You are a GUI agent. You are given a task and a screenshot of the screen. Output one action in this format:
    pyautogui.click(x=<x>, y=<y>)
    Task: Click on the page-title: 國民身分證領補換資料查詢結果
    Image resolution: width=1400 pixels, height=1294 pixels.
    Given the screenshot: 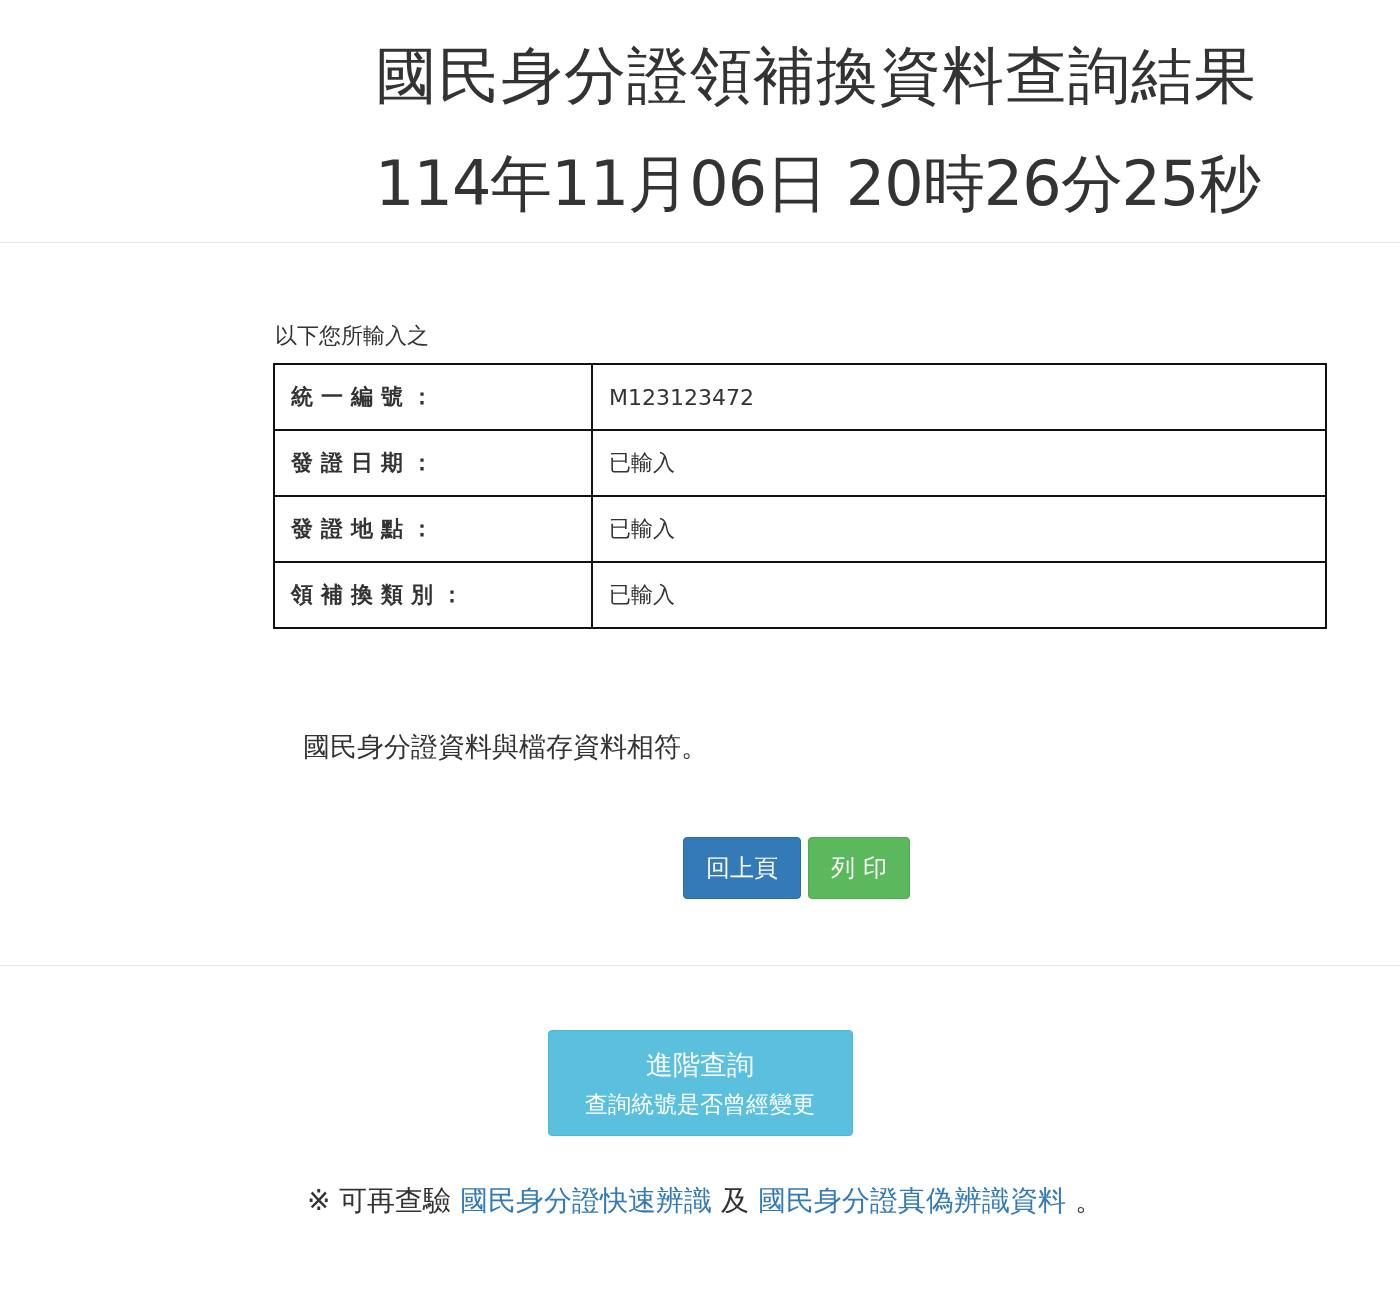 What is the action you would take?
    pyautogui.click(x=816, y=76)
    